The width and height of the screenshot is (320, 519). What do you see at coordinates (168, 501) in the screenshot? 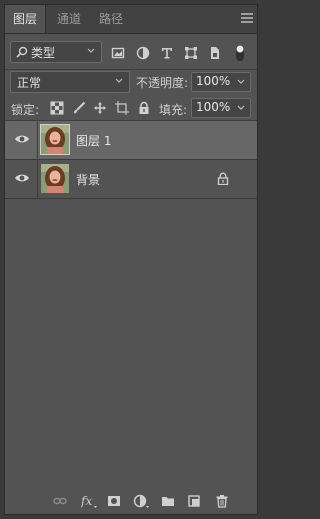
I see `new-group-icon` at bounding box center [168, 501].